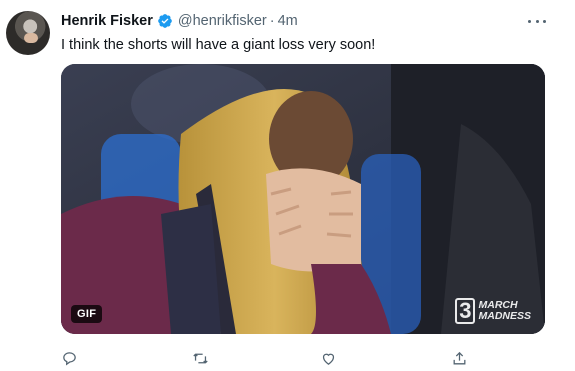  I want to click on reply-icon, so click(69, 358).